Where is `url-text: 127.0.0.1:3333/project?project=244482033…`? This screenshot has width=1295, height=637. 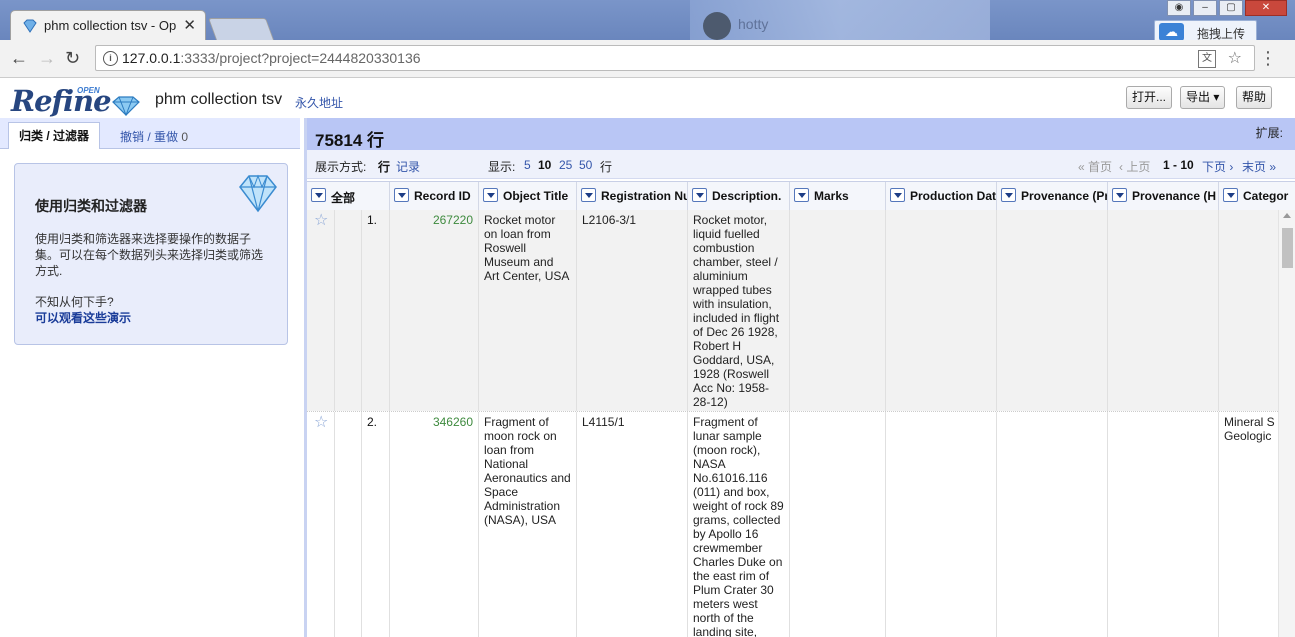 url-text: 127.0.0.1:3333/project?project=244482033… is located at coordinates (271, 58).